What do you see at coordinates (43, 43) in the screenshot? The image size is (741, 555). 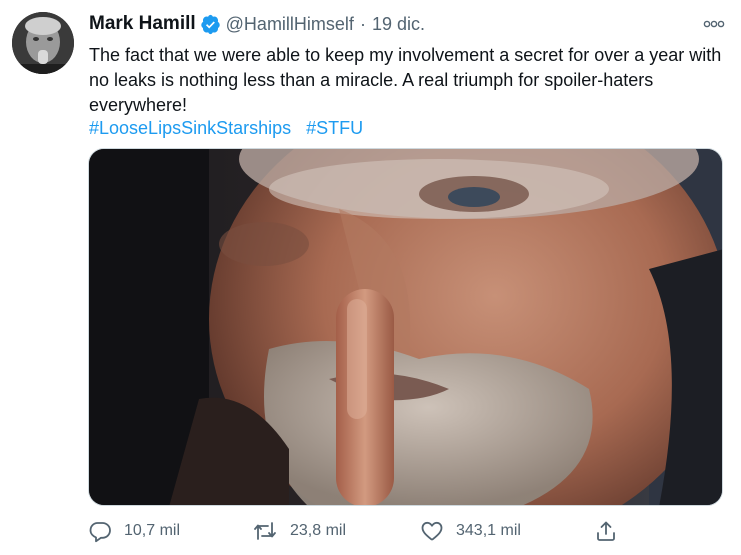 I see `avatar` at bounding box center [43, 43].